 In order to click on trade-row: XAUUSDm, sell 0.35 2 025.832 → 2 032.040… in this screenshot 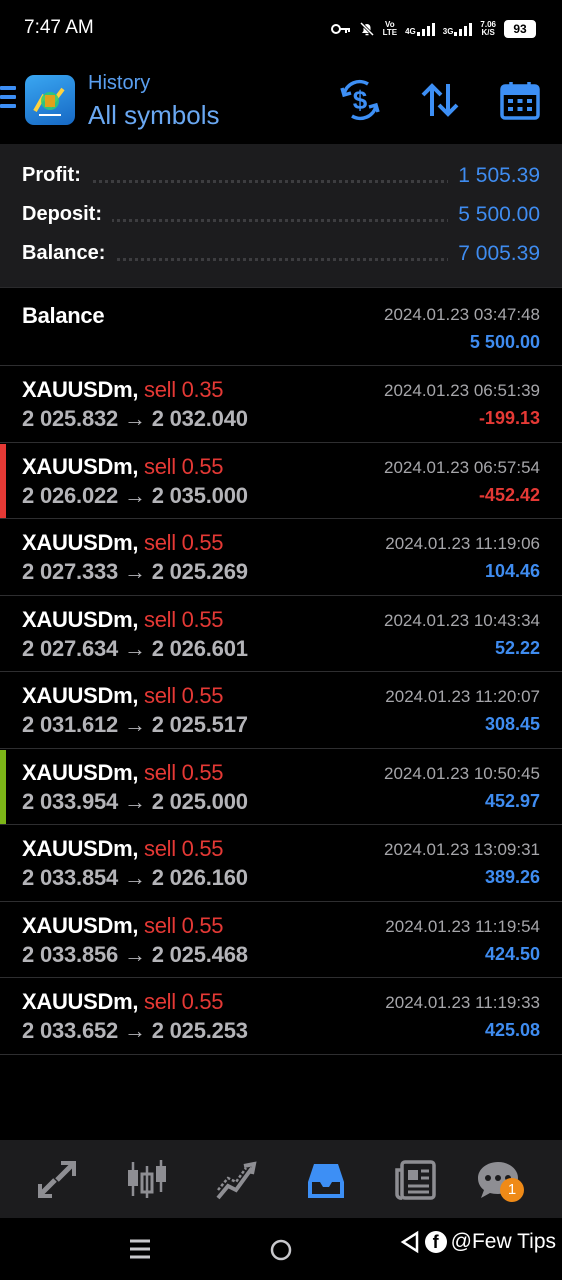, I will do `click(281, 404)`.